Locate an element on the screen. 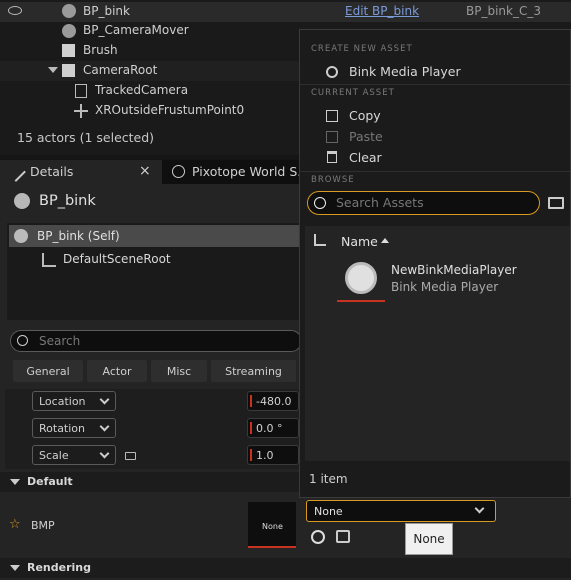 Image resolution: width=571 pixels, height=580 pixels. component-label: BP_bink (Self) is located at coordinates (78, 236).